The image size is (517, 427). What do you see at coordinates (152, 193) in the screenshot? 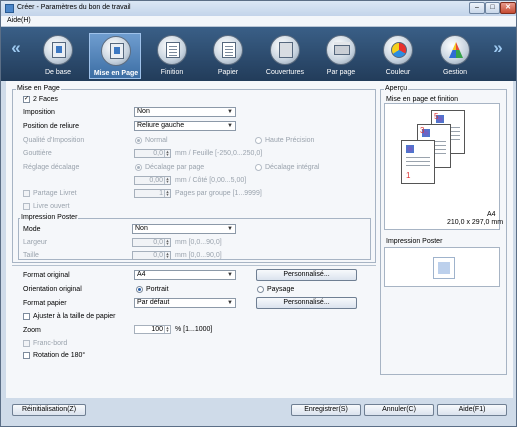
I see `booklet-split-stepper: 1 ▲ ▼` at bounding box center [152, 193].